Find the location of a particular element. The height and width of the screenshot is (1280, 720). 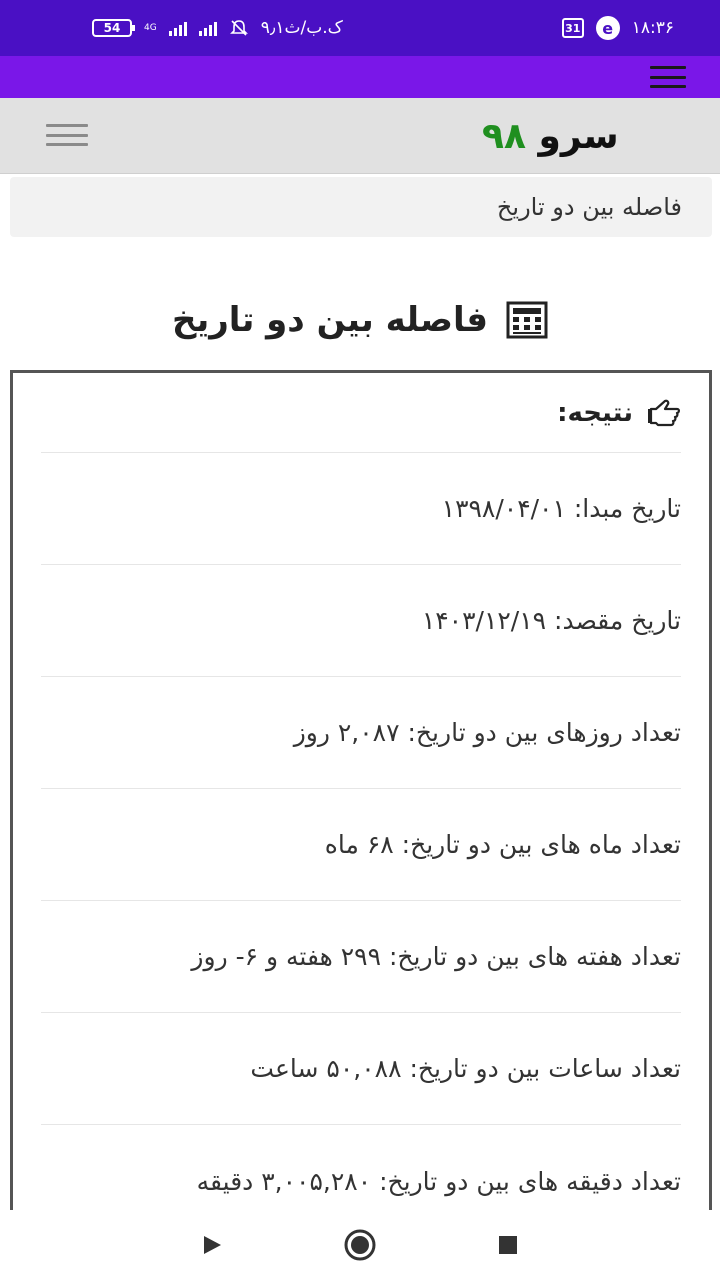

breadcrumb-item: فاصله بین دو تاریخ is located at coordinates (589, 207).